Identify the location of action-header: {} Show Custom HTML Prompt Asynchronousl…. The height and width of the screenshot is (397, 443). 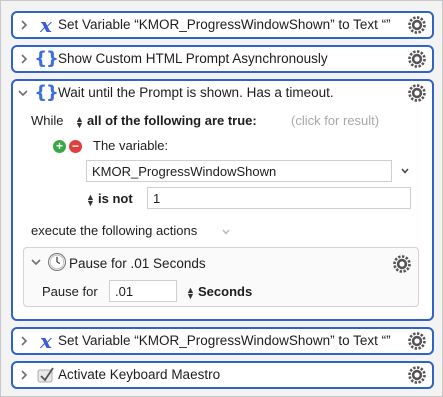
(222, 60).